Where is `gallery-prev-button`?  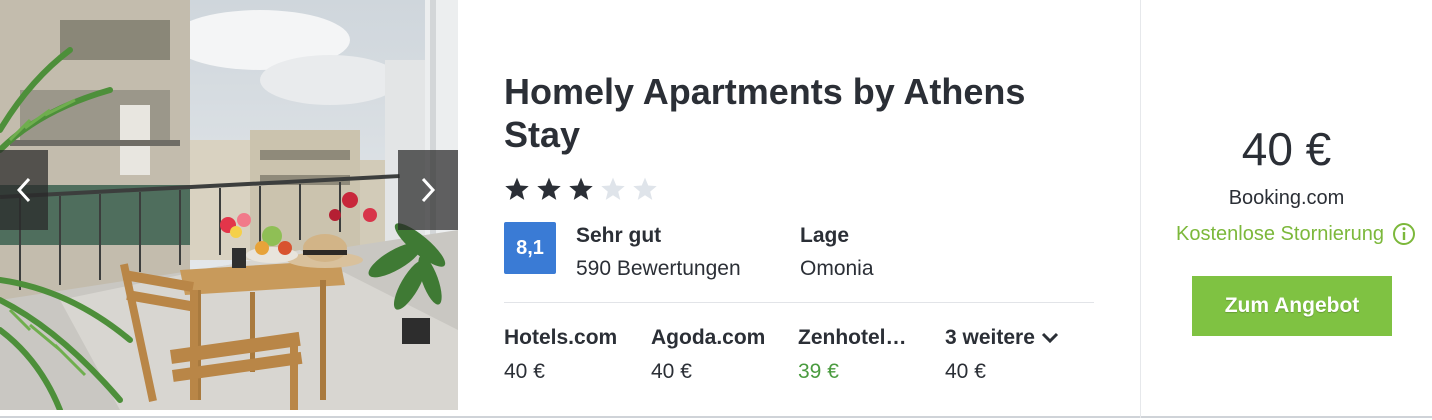
gallery-prev-button is located at coordinates (24, 190).